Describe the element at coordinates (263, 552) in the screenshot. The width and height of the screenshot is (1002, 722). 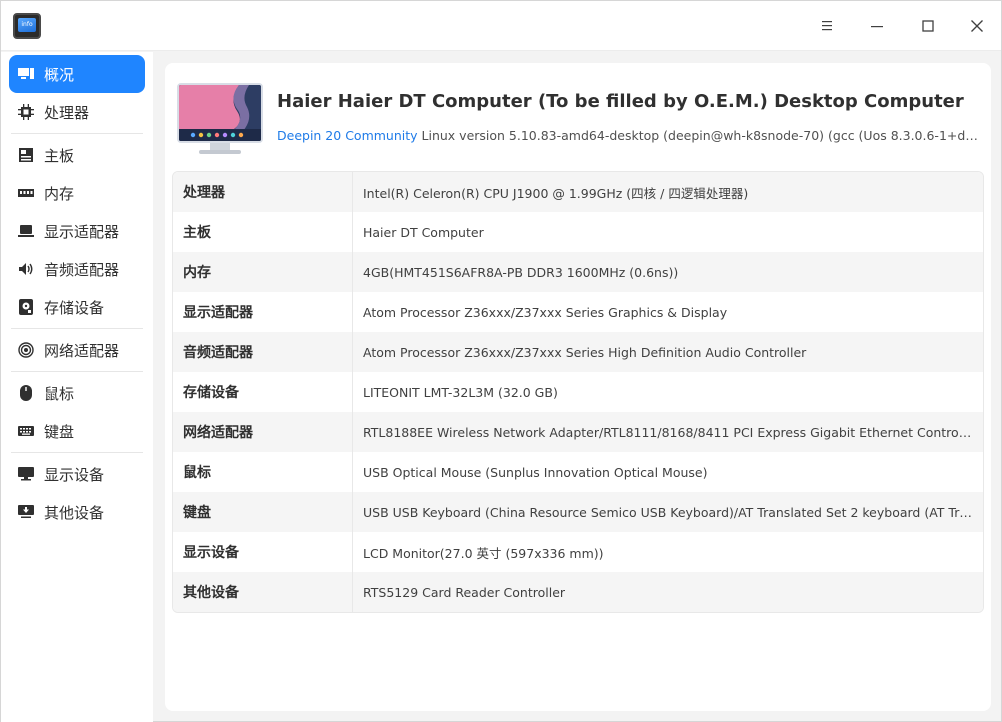
I see `row-key: 显示设备` at that location.